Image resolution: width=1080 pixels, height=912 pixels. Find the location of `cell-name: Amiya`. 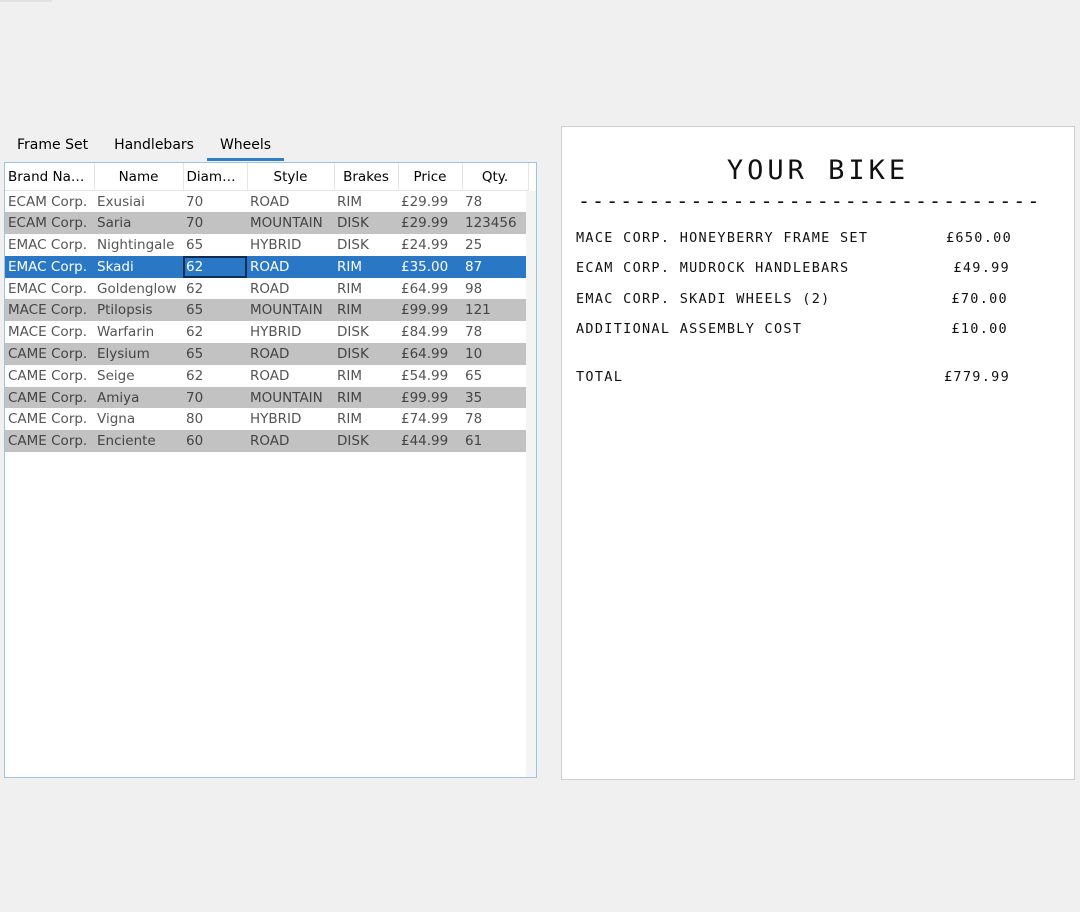

cell-name: Amiya is located at coordinates (138, 397).